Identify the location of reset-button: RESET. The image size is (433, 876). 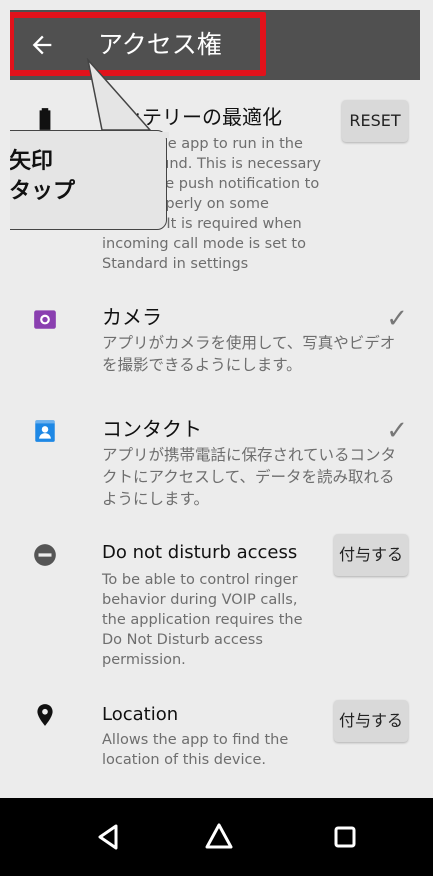
(375, 121).